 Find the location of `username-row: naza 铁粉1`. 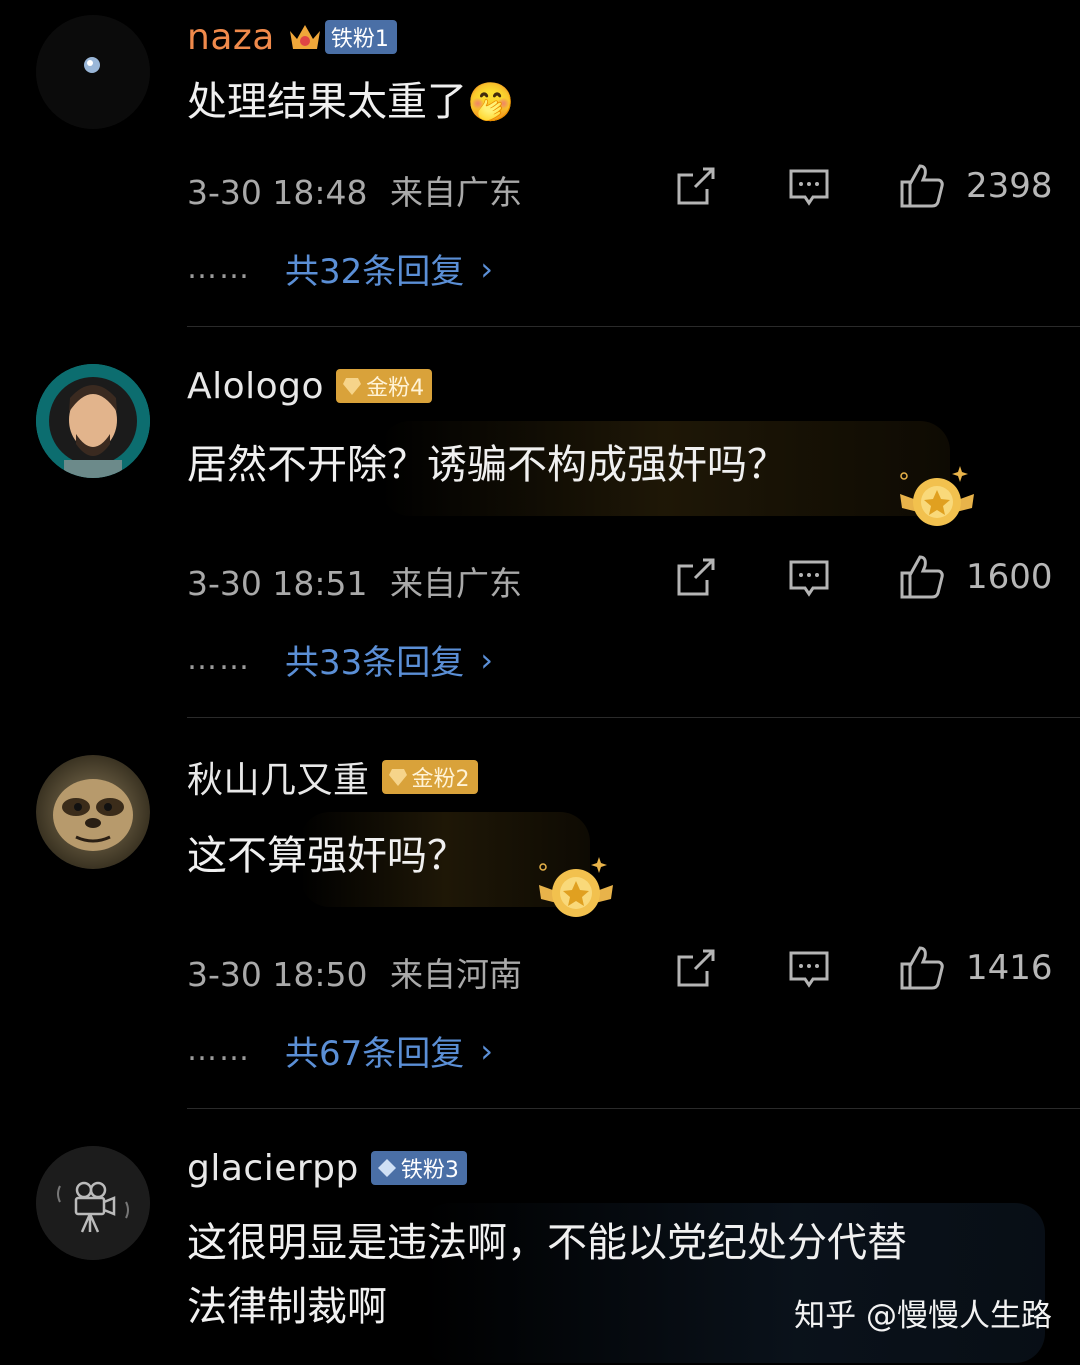

username-row: naza 铁粉1 is located at coordinates (292, 37).